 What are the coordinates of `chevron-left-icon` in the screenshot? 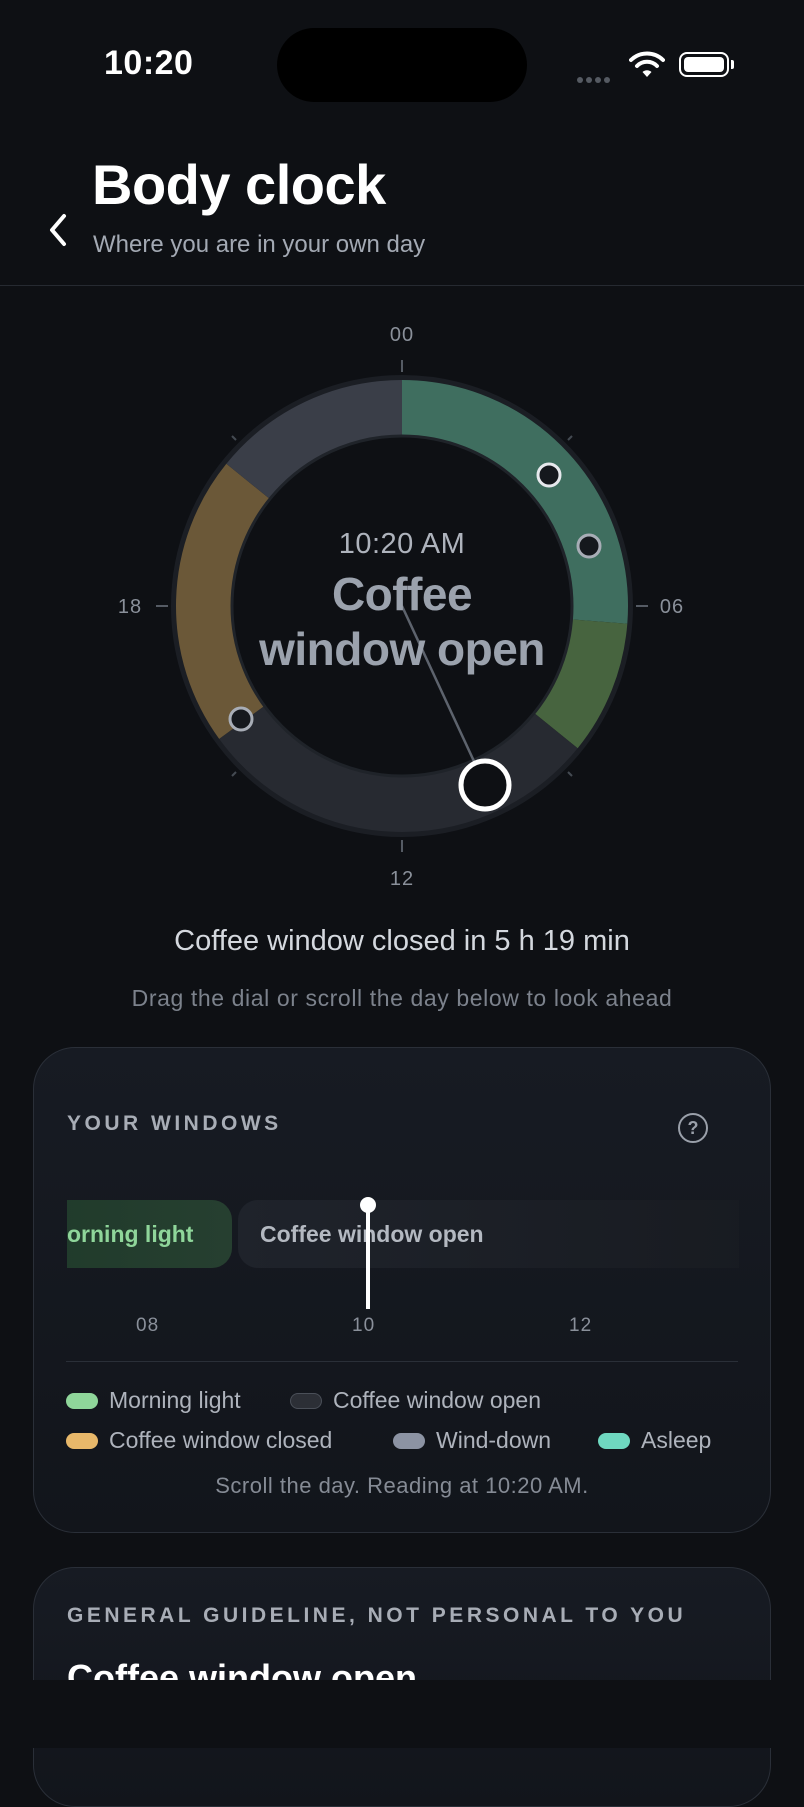 It's located at (58, 230).